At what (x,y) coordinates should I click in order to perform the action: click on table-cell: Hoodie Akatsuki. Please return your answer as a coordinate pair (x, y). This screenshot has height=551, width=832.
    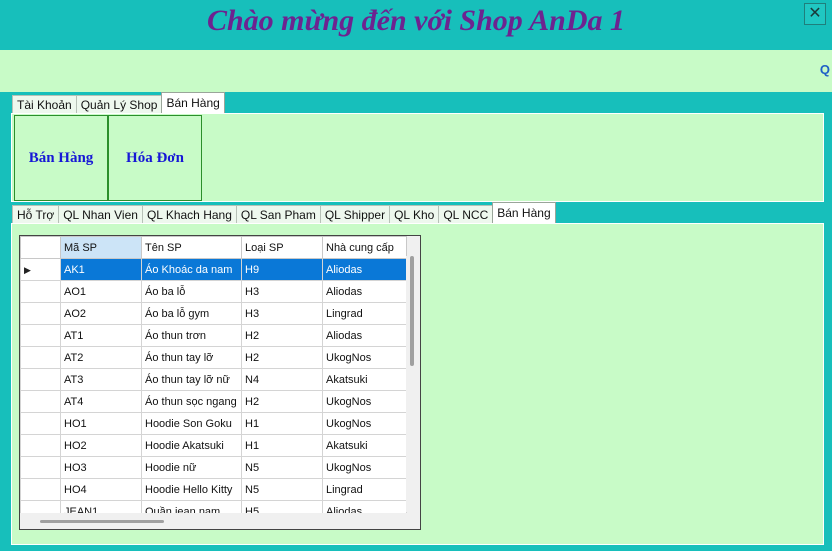
    Looking at the image, I should click on (191, 445).